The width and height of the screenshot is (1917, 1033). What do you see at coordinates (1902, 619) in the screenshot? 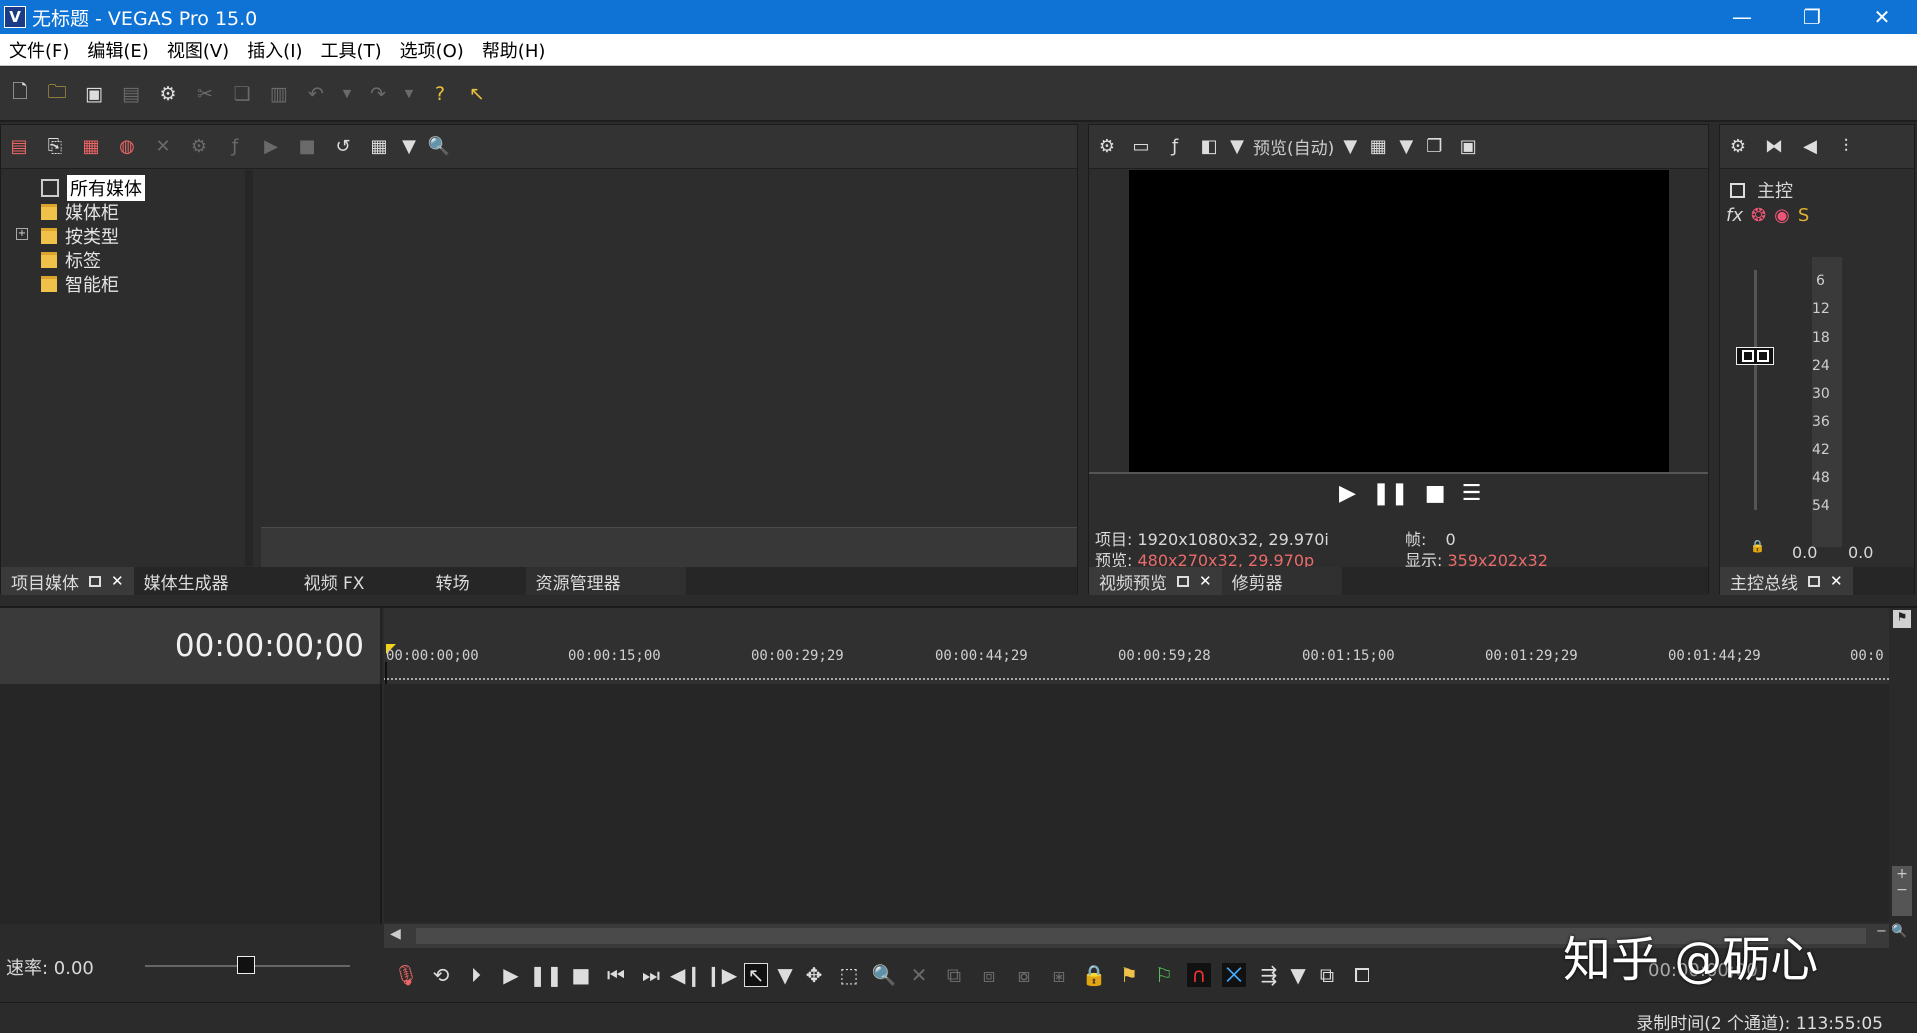
I see `marker-flag-icon: ⚑` at bounding box center [1902, 619].